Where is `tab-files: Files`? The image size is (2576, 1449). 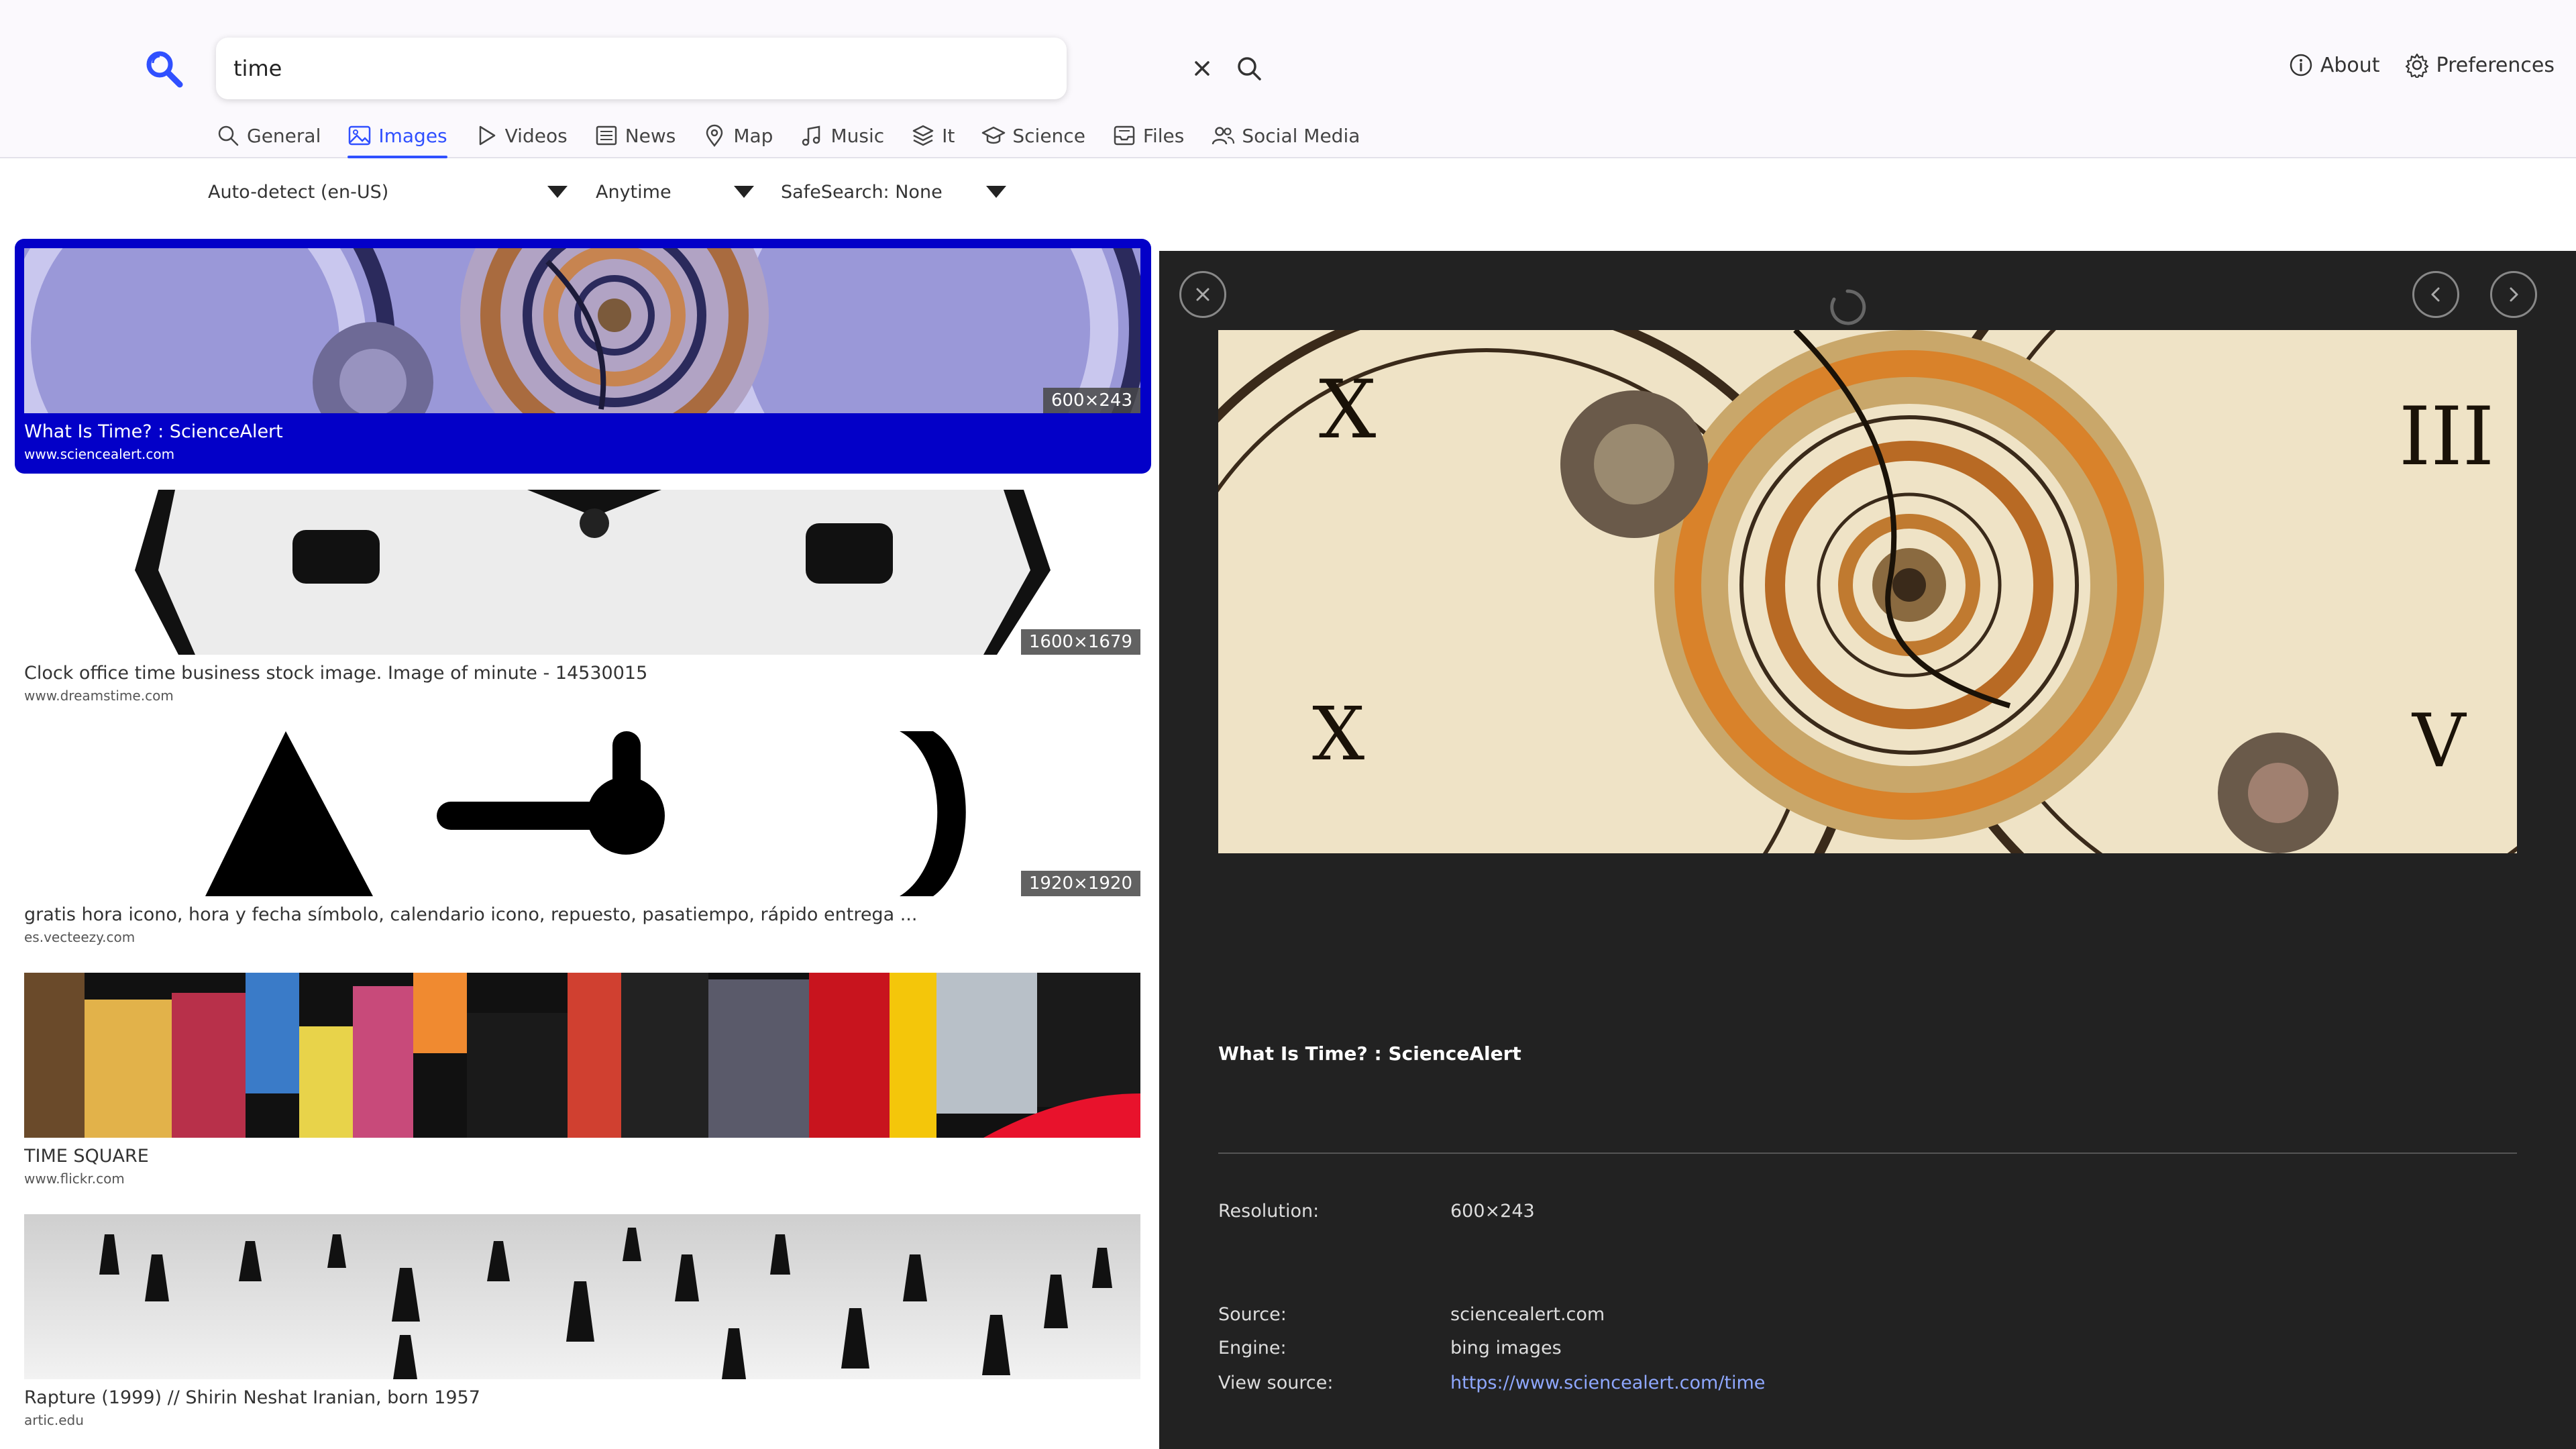 tab-files: Files is located at coordinates (1148, 135).